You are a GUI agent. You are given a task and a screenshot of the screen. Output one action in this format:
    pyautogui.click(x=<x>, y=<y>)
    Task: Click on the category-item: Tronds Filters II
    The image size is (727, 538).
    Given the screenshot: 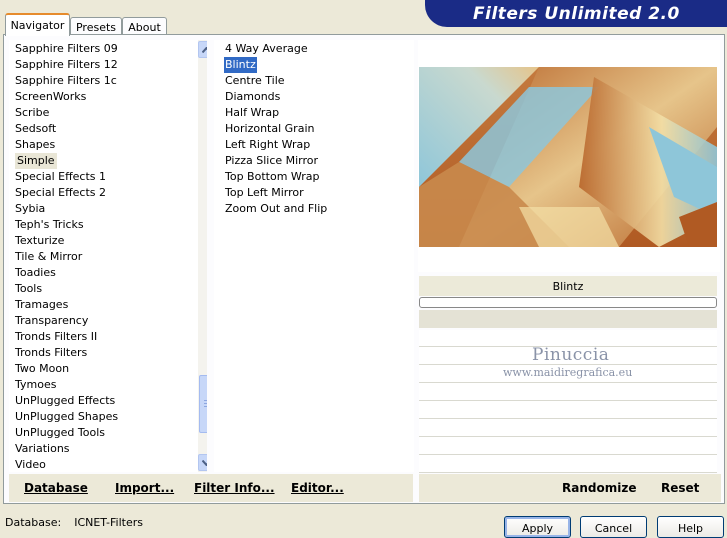 What is the action you would take?
    pyautogui.click(x=56, y=337)
    